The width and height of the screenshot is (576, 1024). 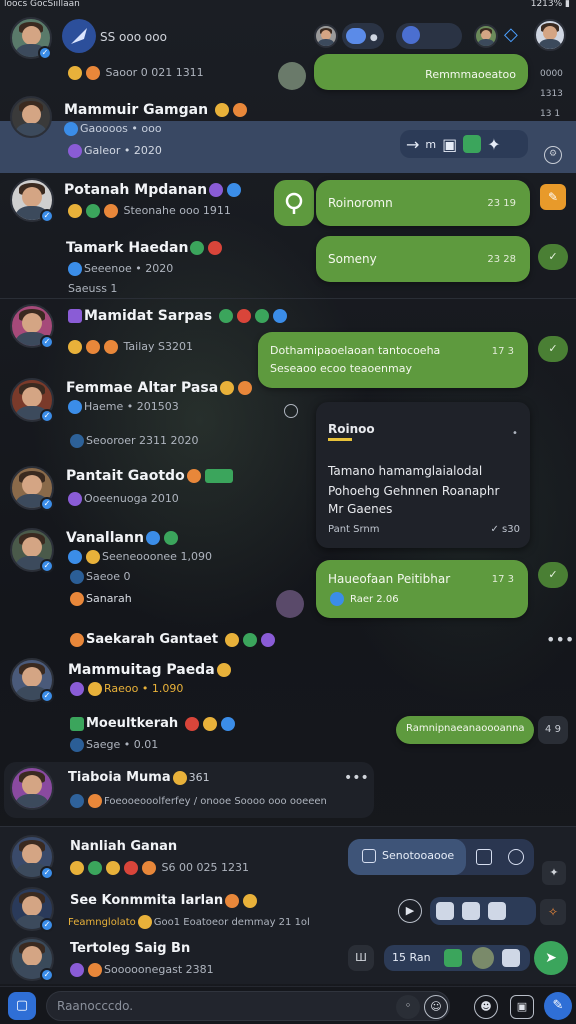 What do you see at coordinates (511, 34) in the screenshot?
I see `diamond-icon: ◇` at bounding box center [511, 34].